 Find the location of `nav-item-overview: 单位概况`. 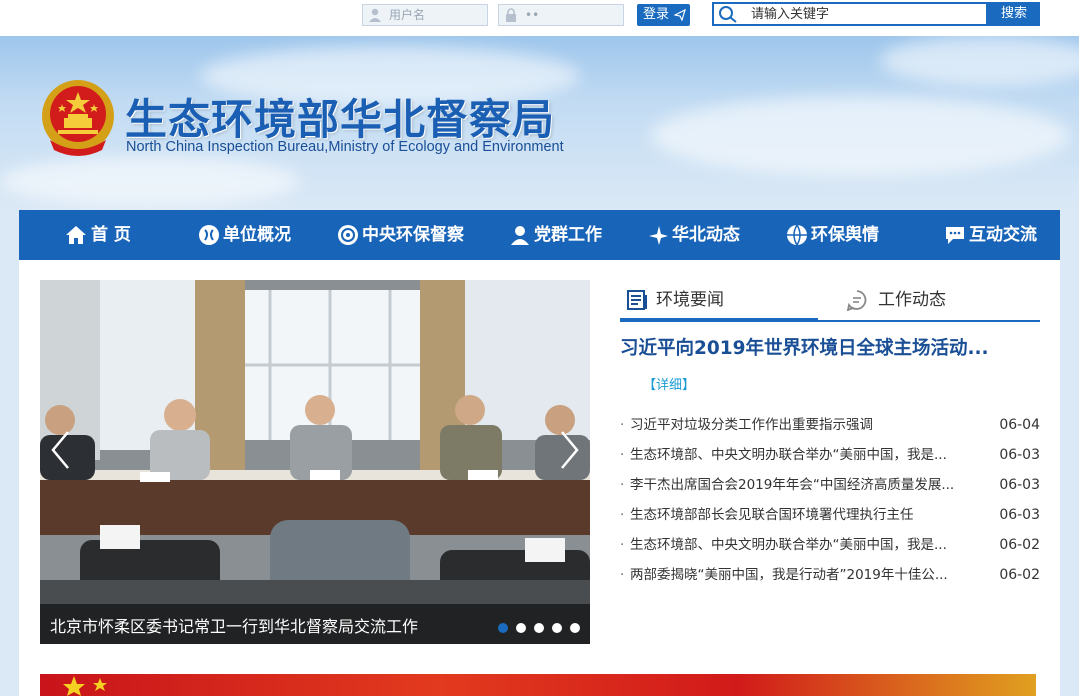

nav-item-overview: 单位概况 is located at coordinates (253, 235).